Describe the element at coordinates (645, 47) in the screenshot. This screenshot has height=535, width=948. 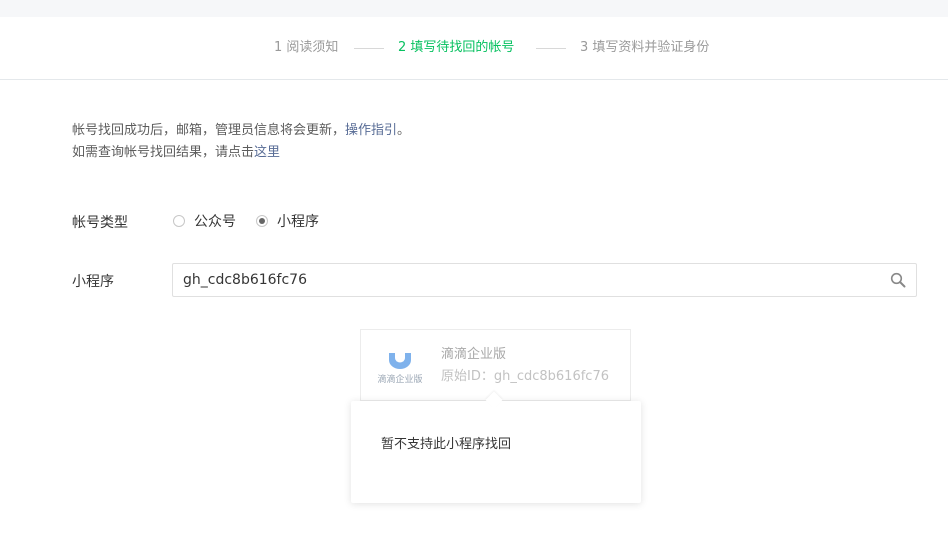
I see `step-3: 3 填写资料并验证身份` at that location.